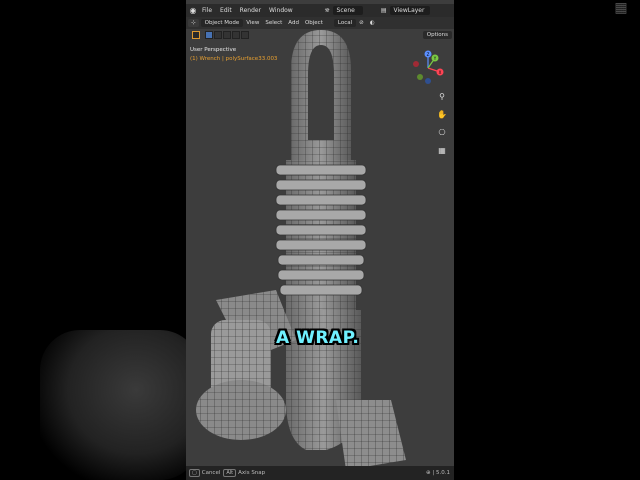  I want to click on view-layer-selector: ▤ ViewLayer, so click(406, 10).